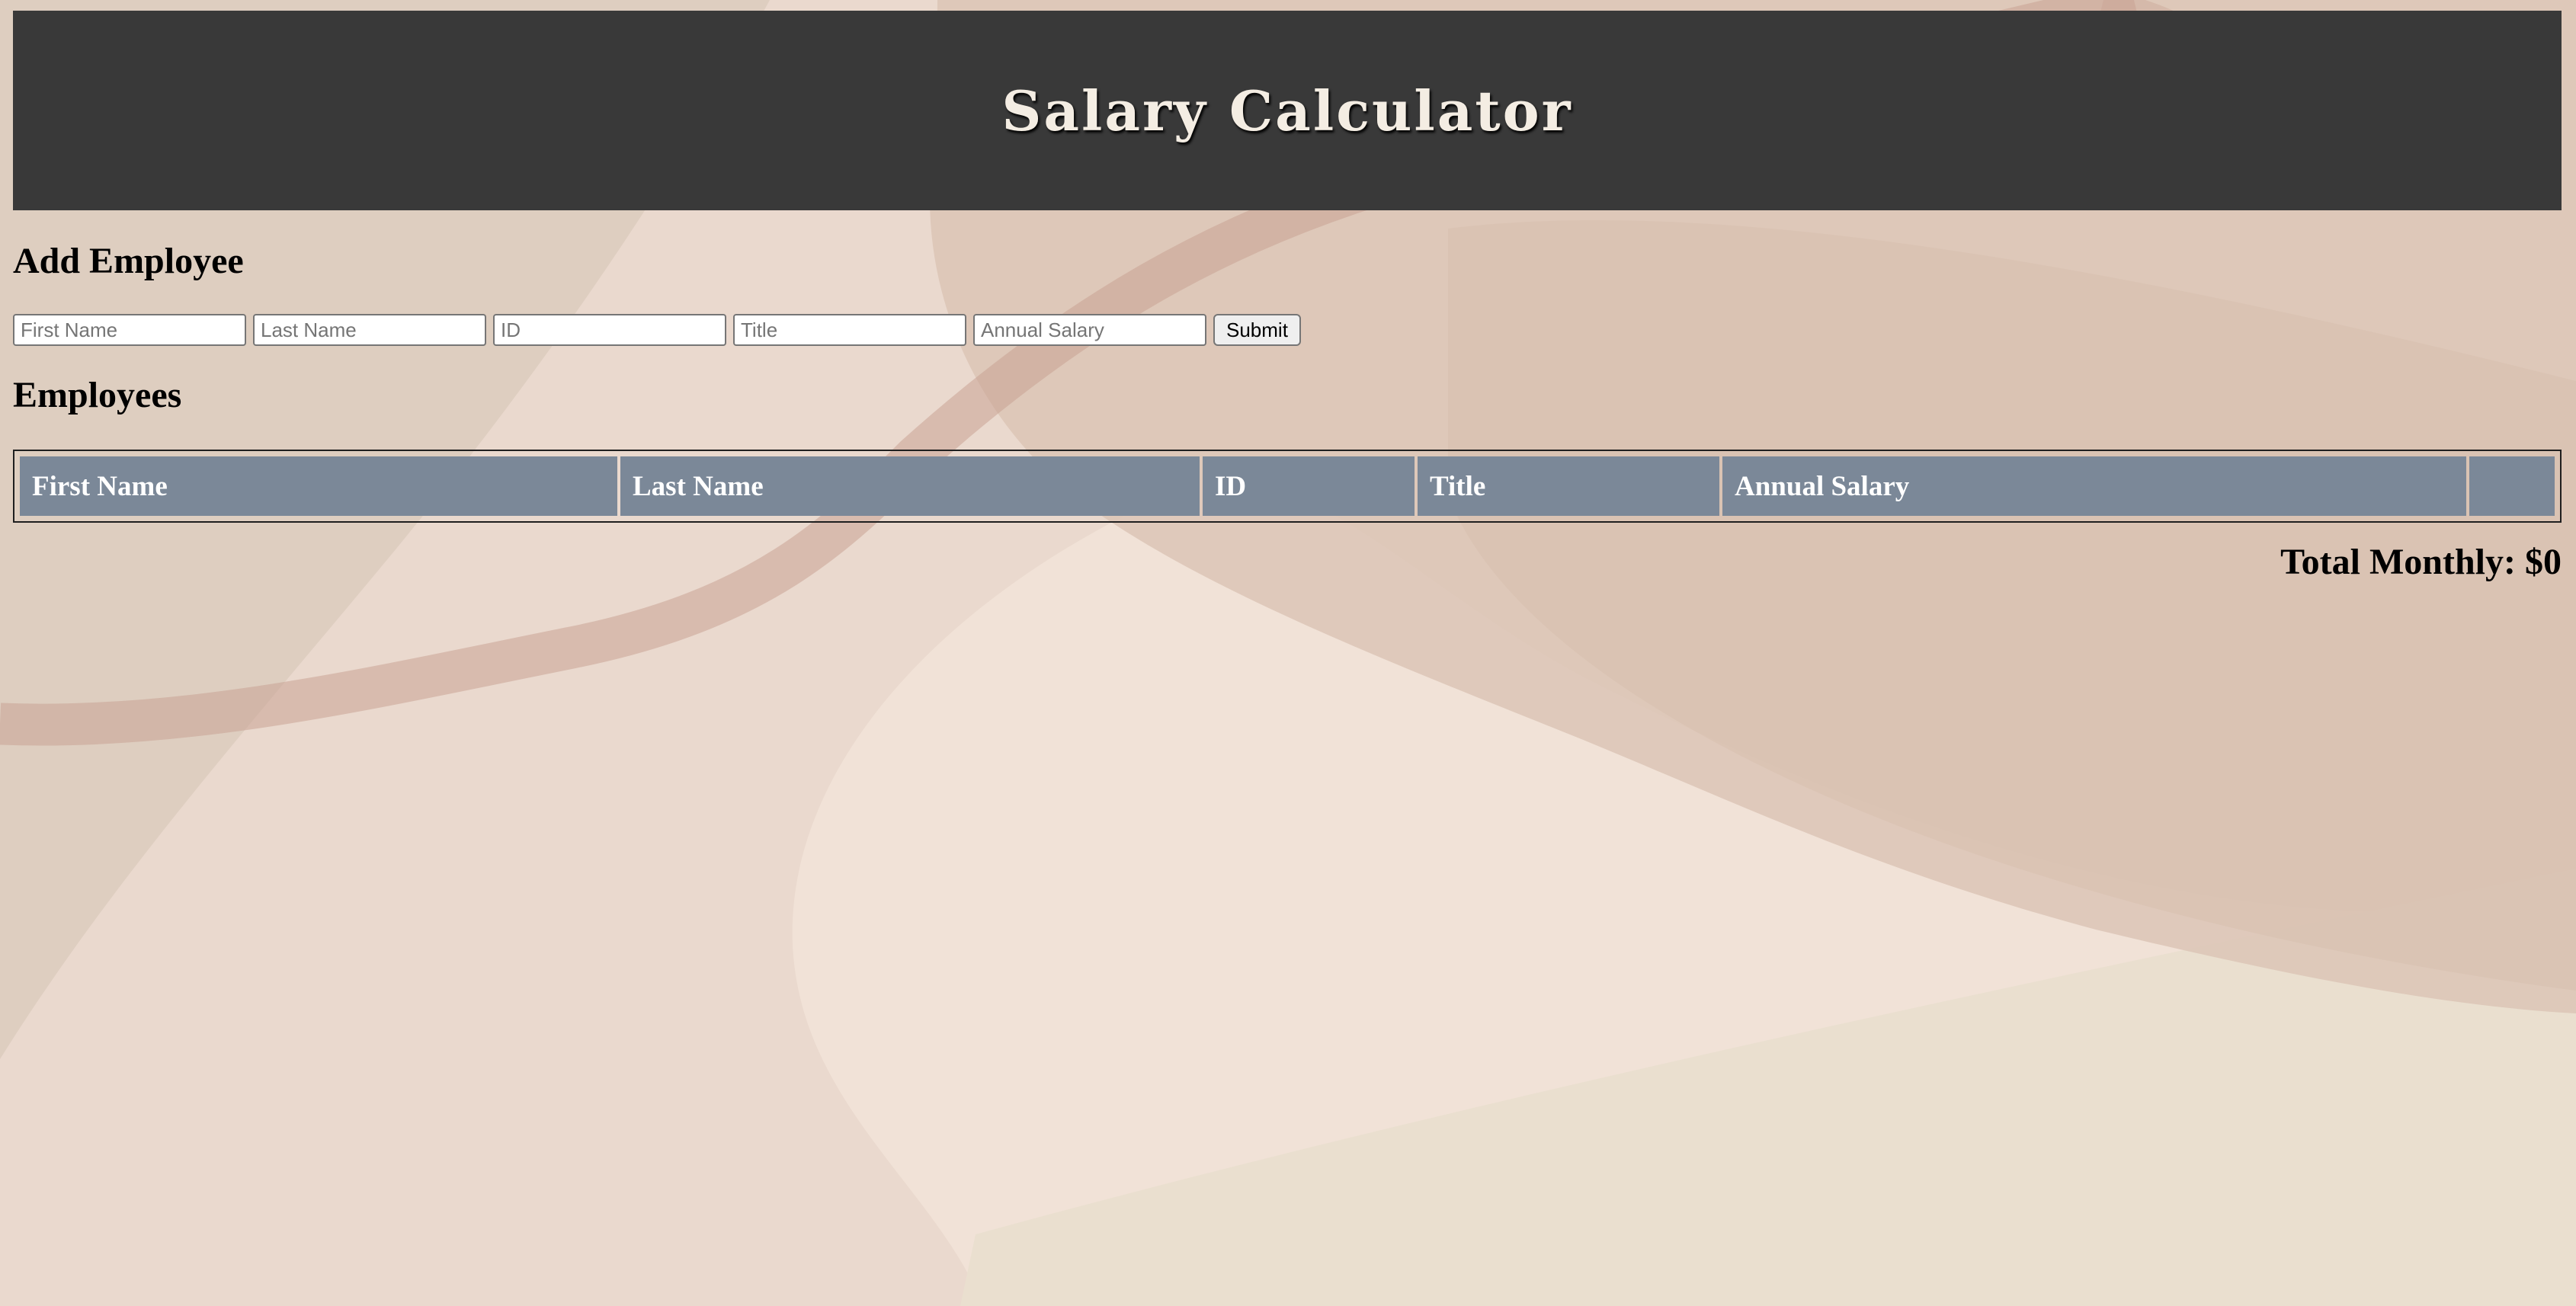 The width and height of the screenshot is (2576, 1306). Describe the element at coordinates (2094, 486) in the screenshot. I see `column-header-annual-salary: Annual Salary` at that location.